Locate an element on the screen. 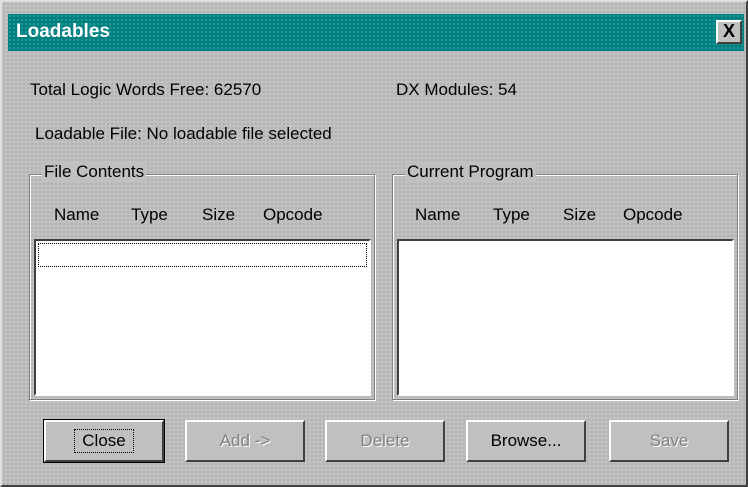 This screenshot has height=487, width=748. close-icon: X is located at coordinates (728, 31).